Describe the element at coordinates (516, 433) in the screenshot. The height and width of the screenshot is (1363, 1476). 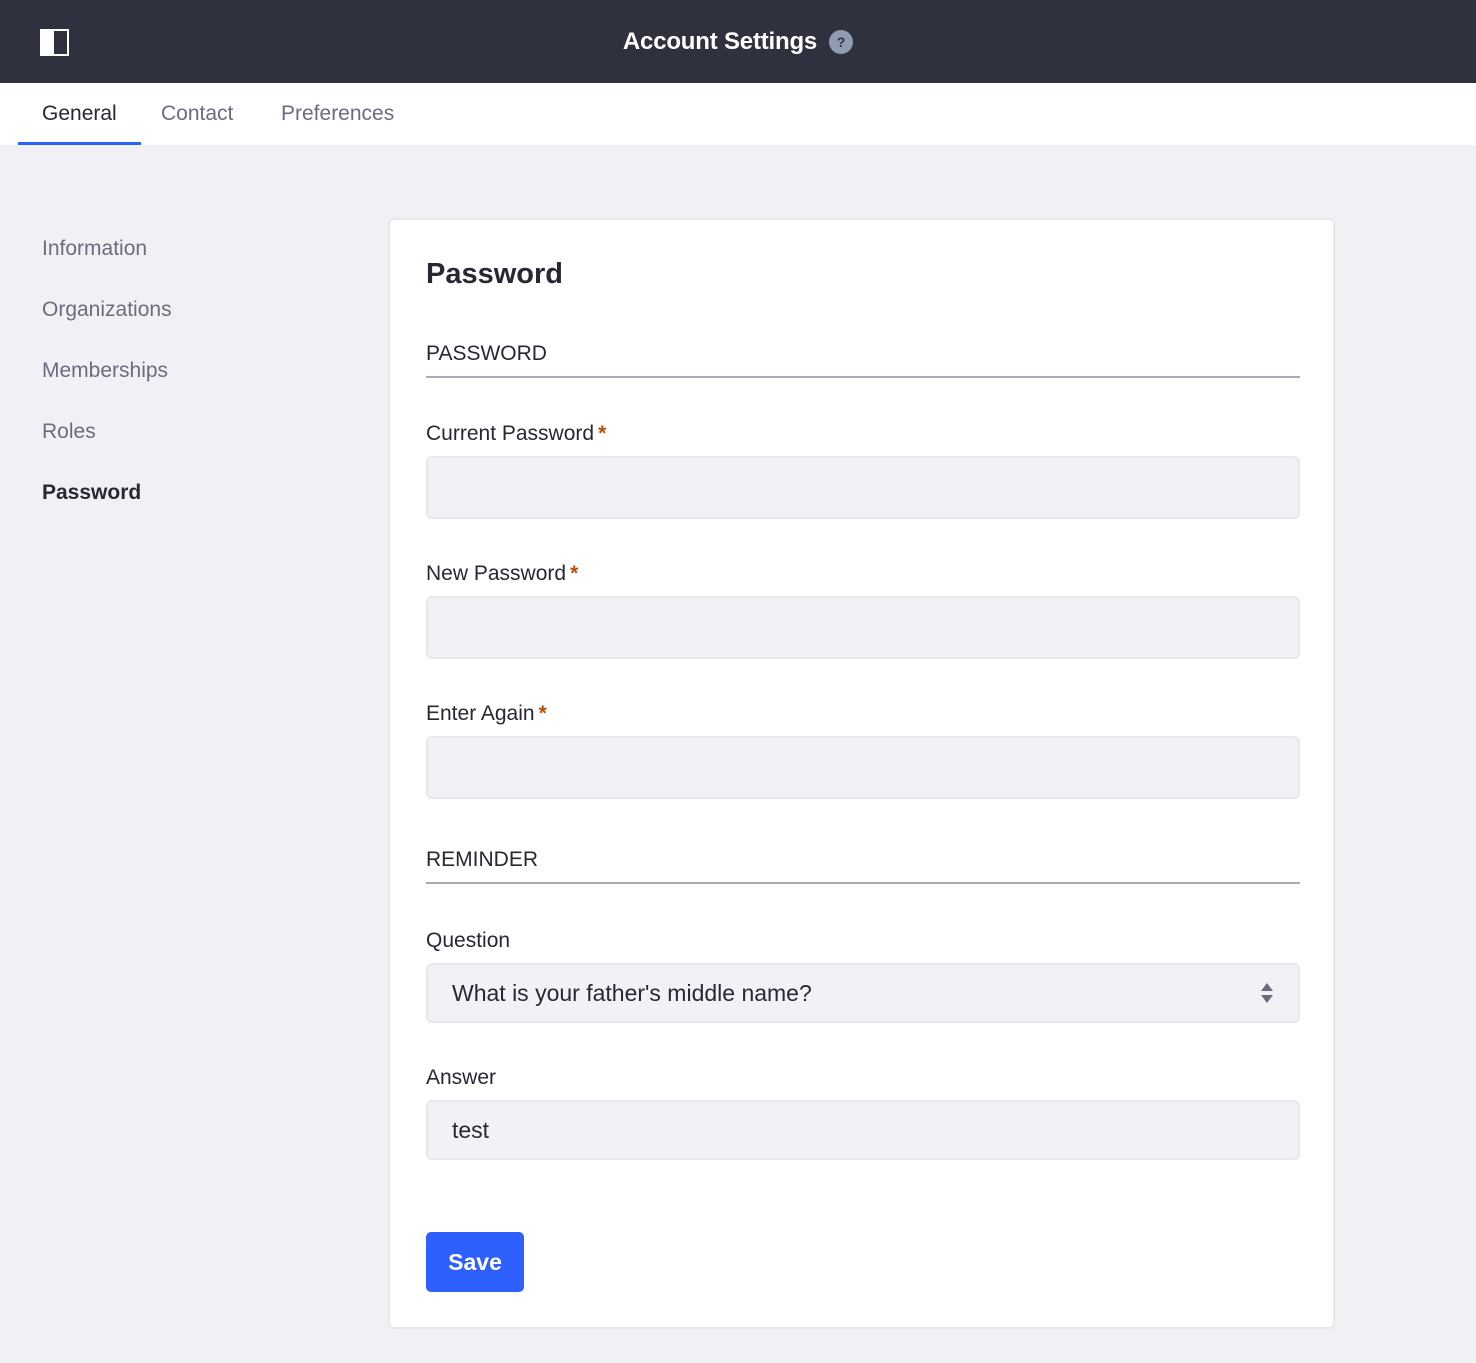
I see `current-password-label: Current Password *` at that location.